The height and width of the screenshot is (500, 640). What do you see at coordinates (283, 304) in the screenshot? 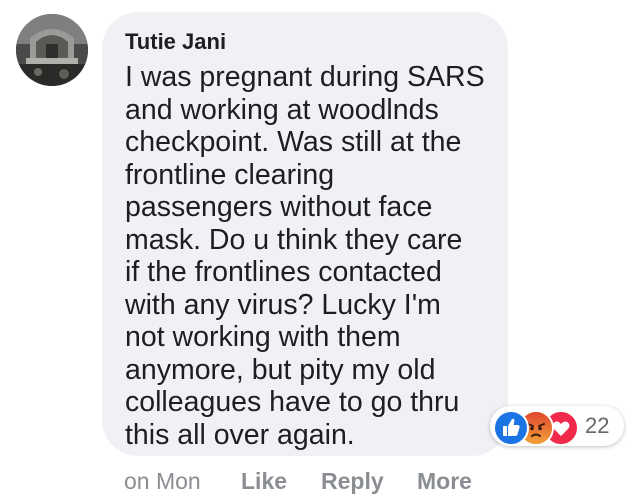
I see `comment-text-line: with any virus? Lucky I'm` at bounding box center [283, 304].